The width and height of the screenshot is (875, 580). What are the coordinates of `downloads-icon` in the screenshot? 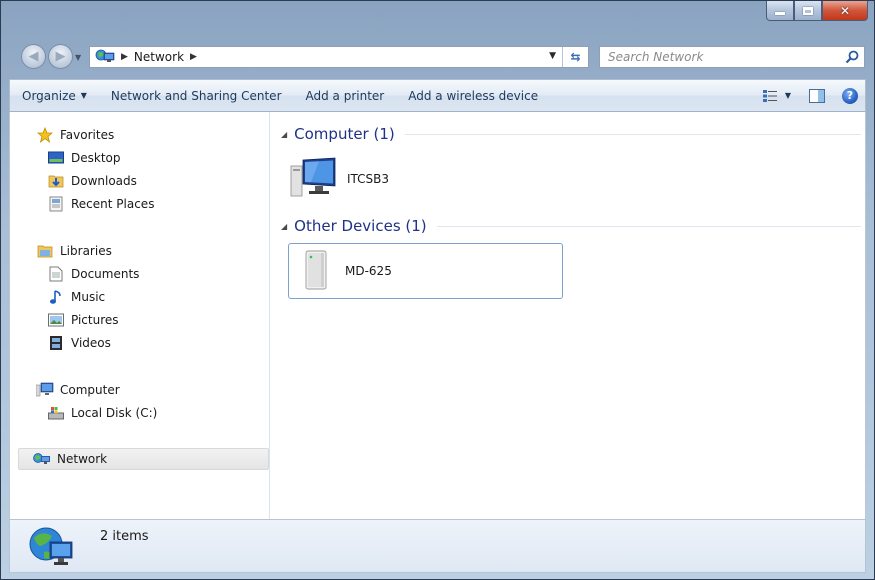 It's located at (56, 181).